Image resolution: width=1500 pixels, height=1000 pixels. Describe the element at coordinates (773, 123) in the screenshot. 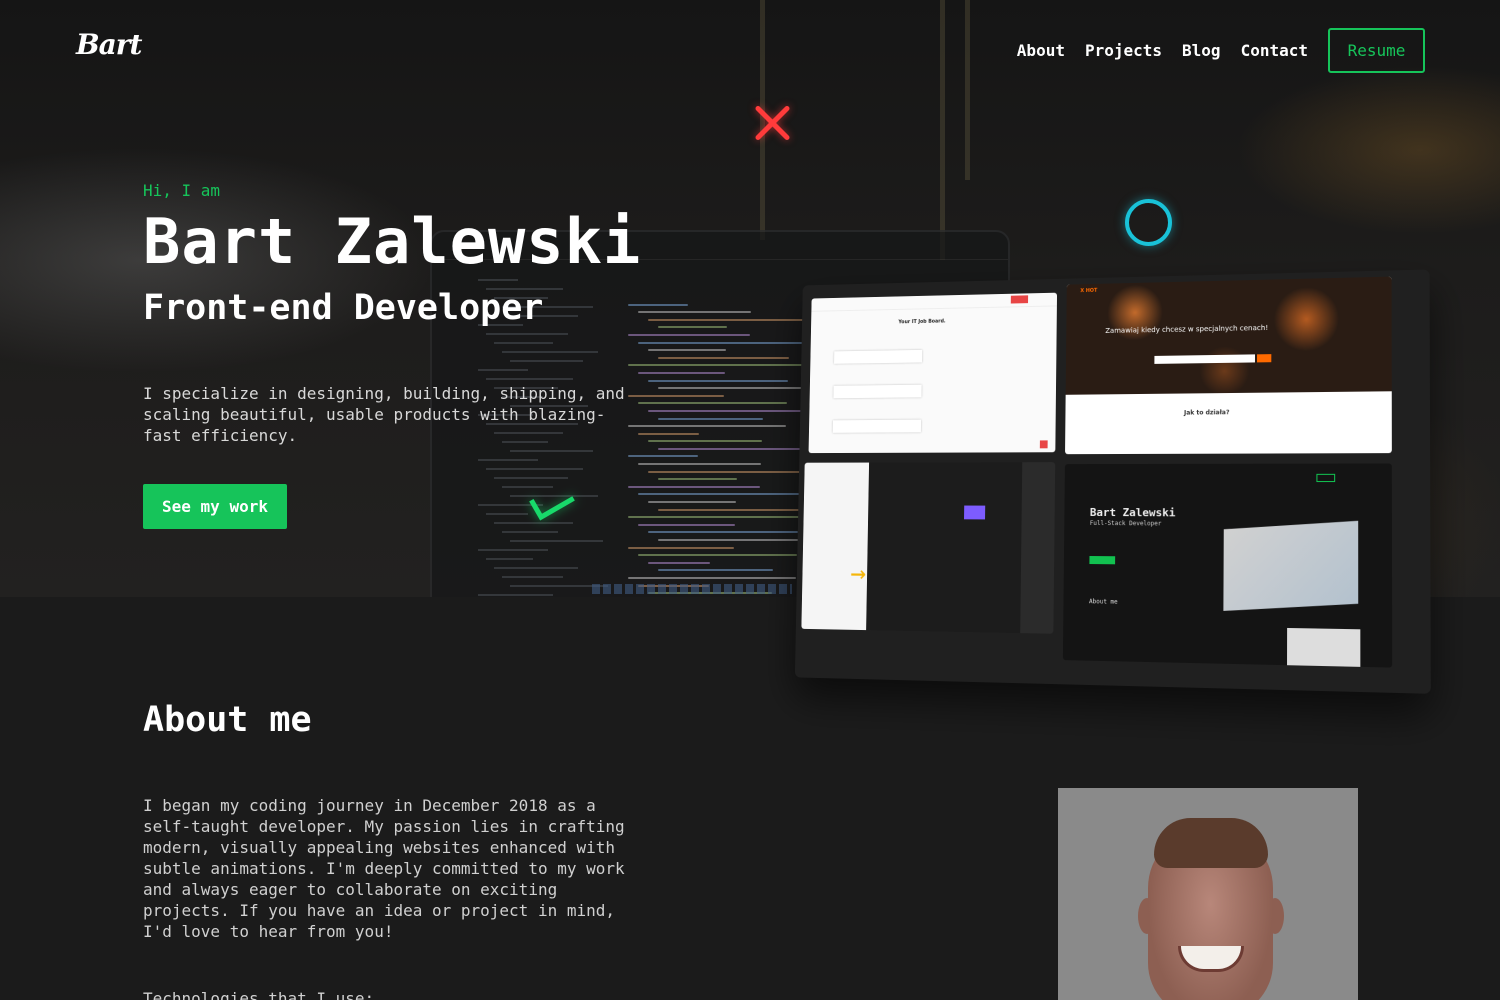

I see `close-x-decoration-icon` at that location.